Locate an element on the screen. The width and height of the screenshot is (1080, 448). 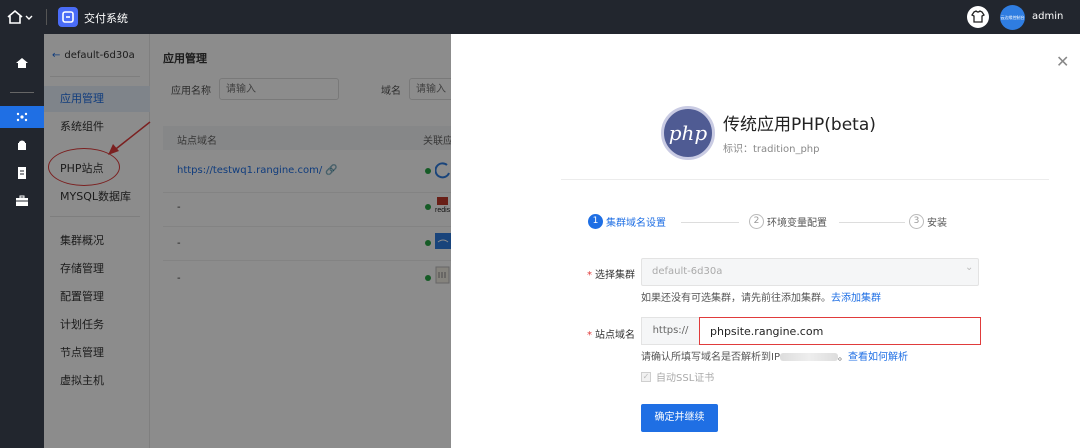
add-cluster-link: 去添加集群 is located at coordinates (856, 298).